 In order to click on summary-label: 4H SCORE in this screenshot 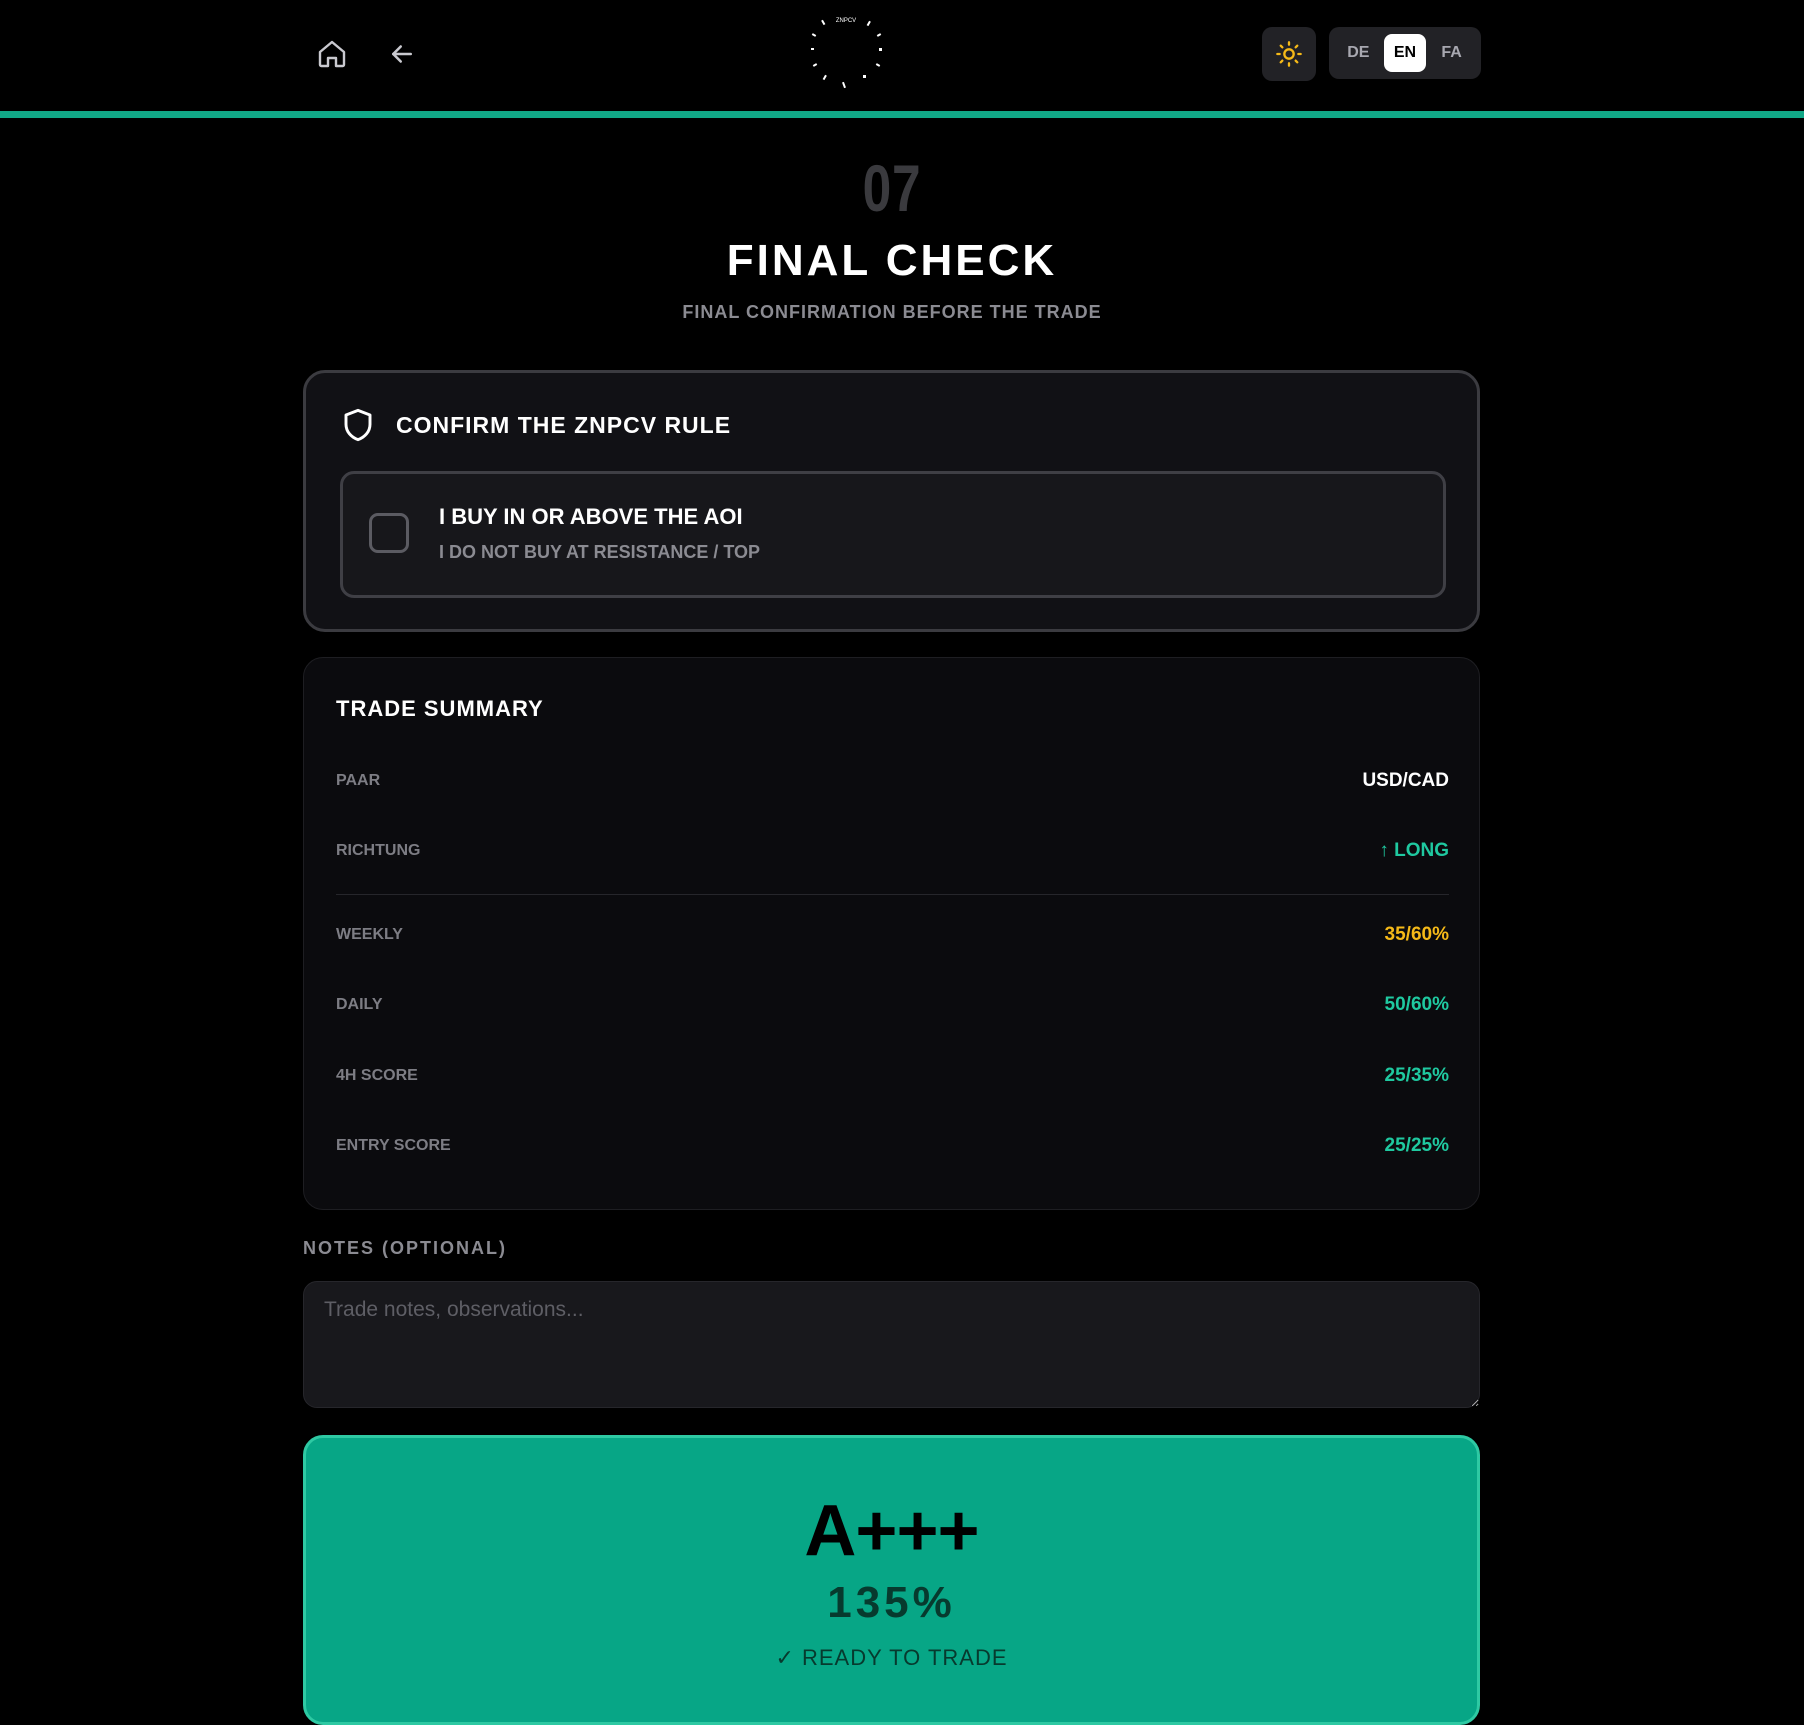, I will do `click(377, 1075)`.